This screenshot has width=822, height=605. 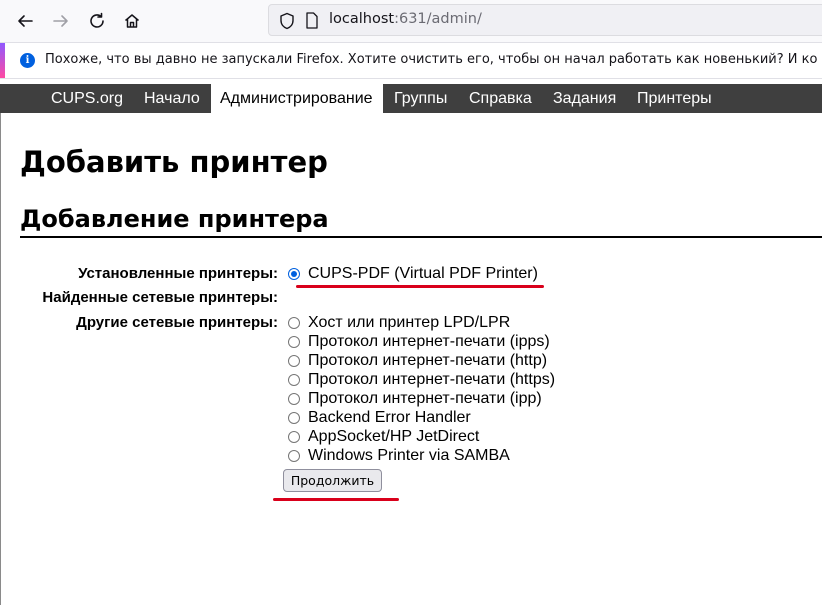 I want to click on printer-option-label: Протокол интернет-печати (https), so click(x=432, y=379).